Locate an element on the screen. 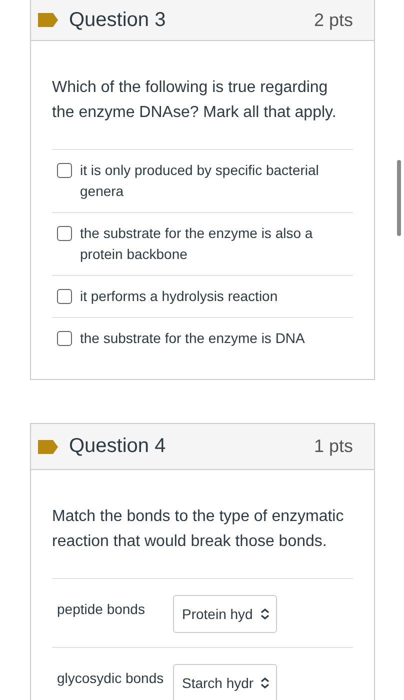 Image resolution: width=404 pixels, height=700 pixels. question-title: Question 4 is located at coordinates (118, 446).